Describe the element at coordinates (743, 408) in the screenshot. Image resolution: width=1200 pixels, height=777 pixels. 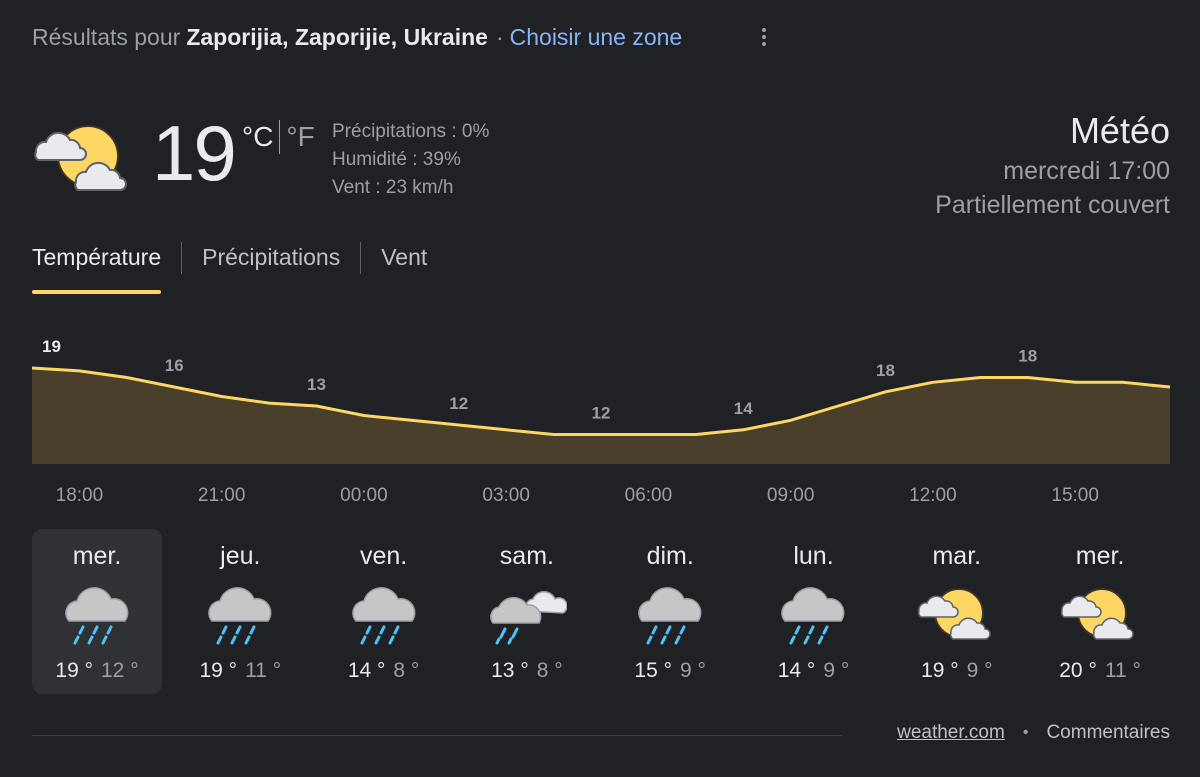
I see `temperature-data-label: 14` at that location.